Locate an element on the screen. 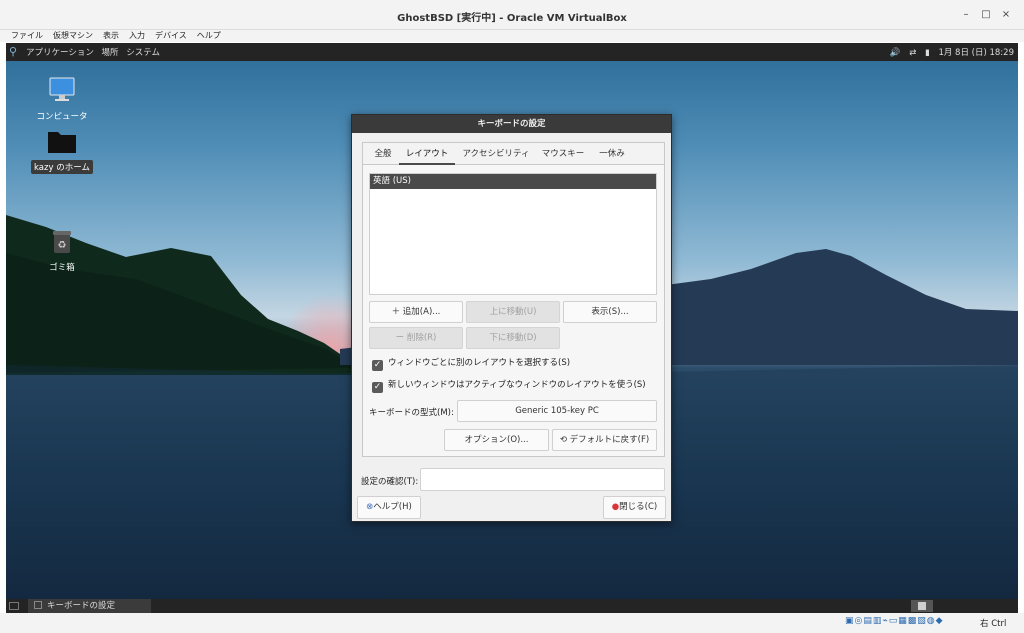  host-statusbar: ▣◎▤▥⌁▭▦▩▧◍◆ 右 Ctrl is located at coordinates (512, 623).